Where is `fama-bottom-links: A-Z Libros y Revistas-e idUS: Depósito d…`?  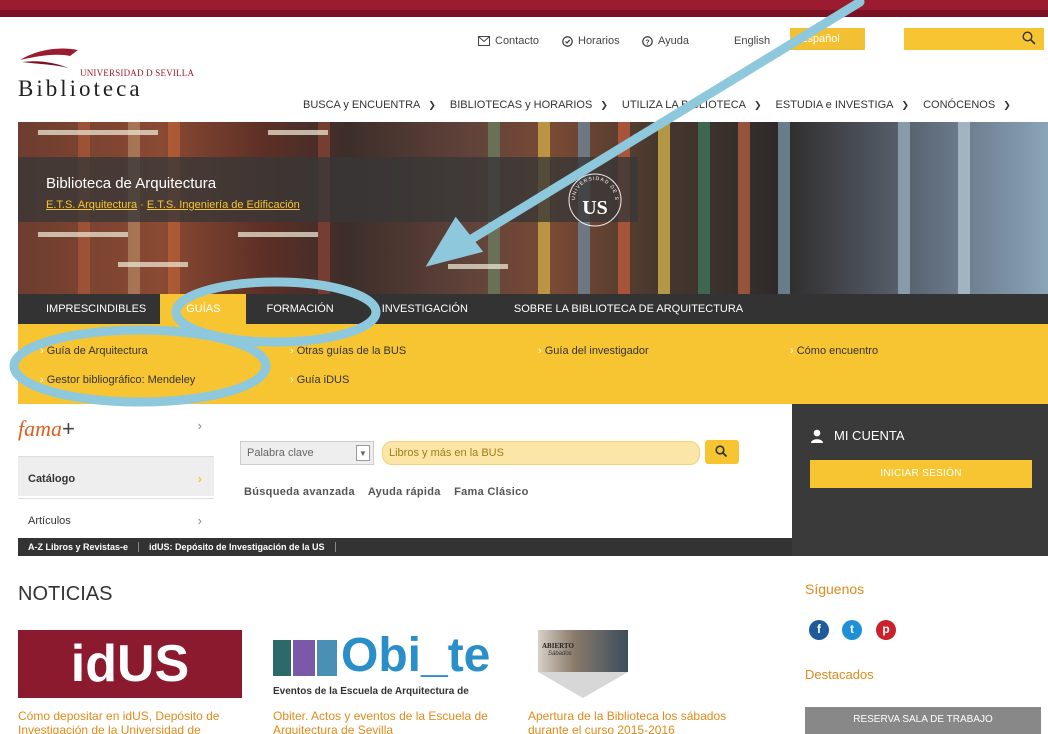 fama-bottom-links: A-Z Libros y Revistas-e idUS: Depósito d… is located at coordinates (405, 547).